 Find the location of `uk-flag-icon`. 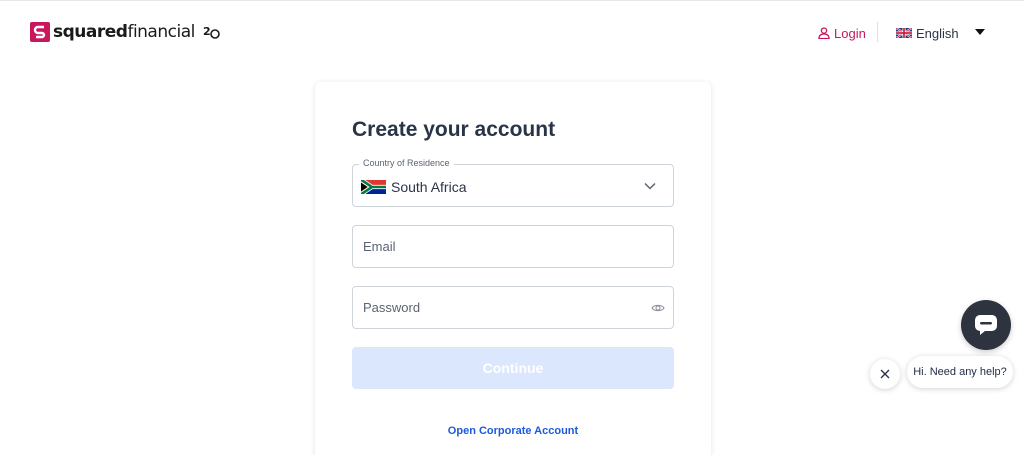

uk-flag-icon is located at coordinates (904, 33).